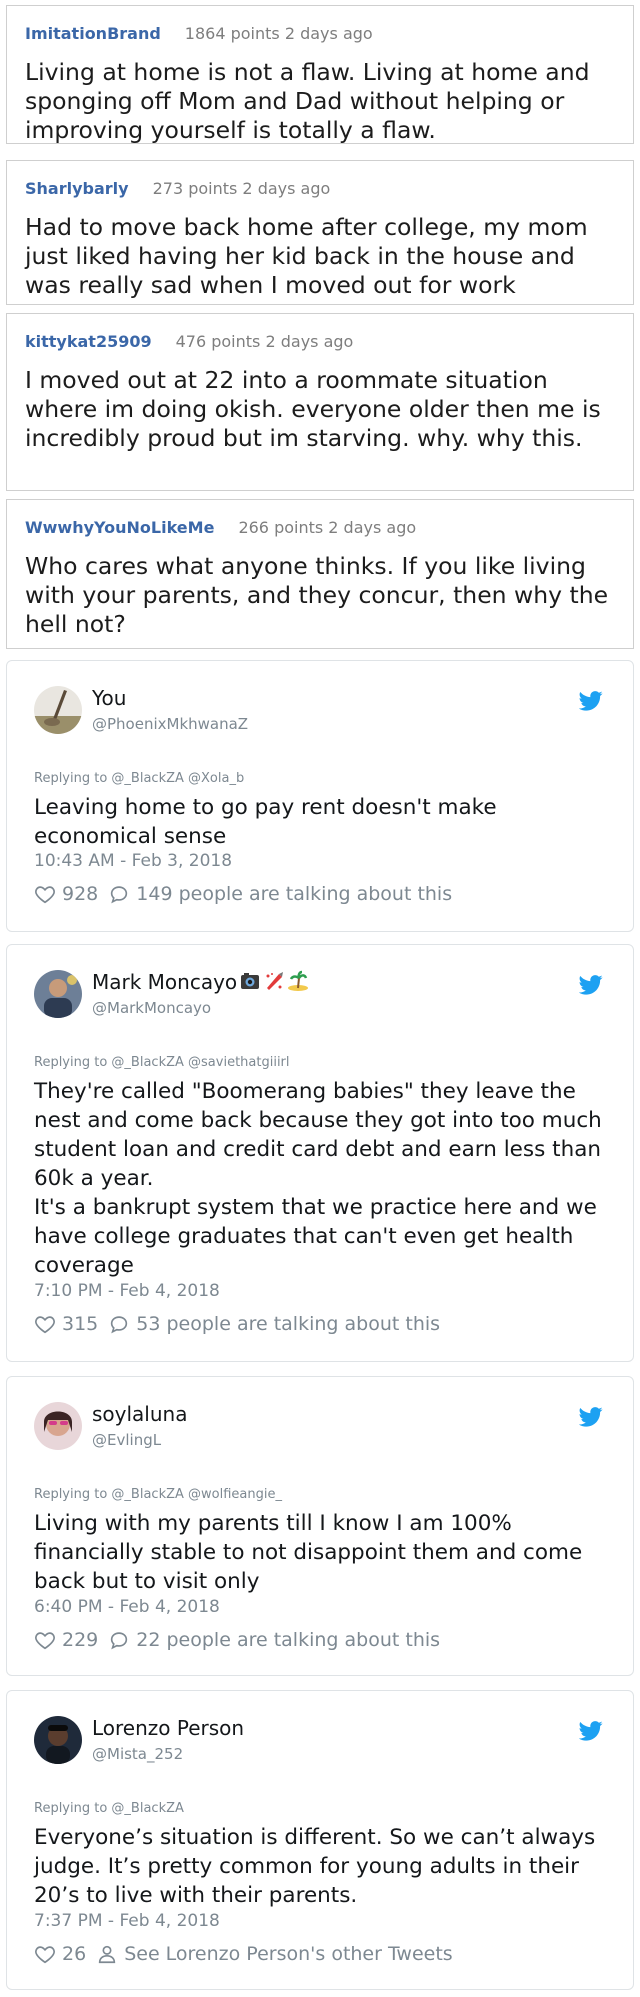 This screenshot has height=1997, width=640. Describe the element at coordinates (220, 527) in the screenshot. I see `comment-header: WwwhyYouNoLikeMe 266 points 2 days ago` at that location.